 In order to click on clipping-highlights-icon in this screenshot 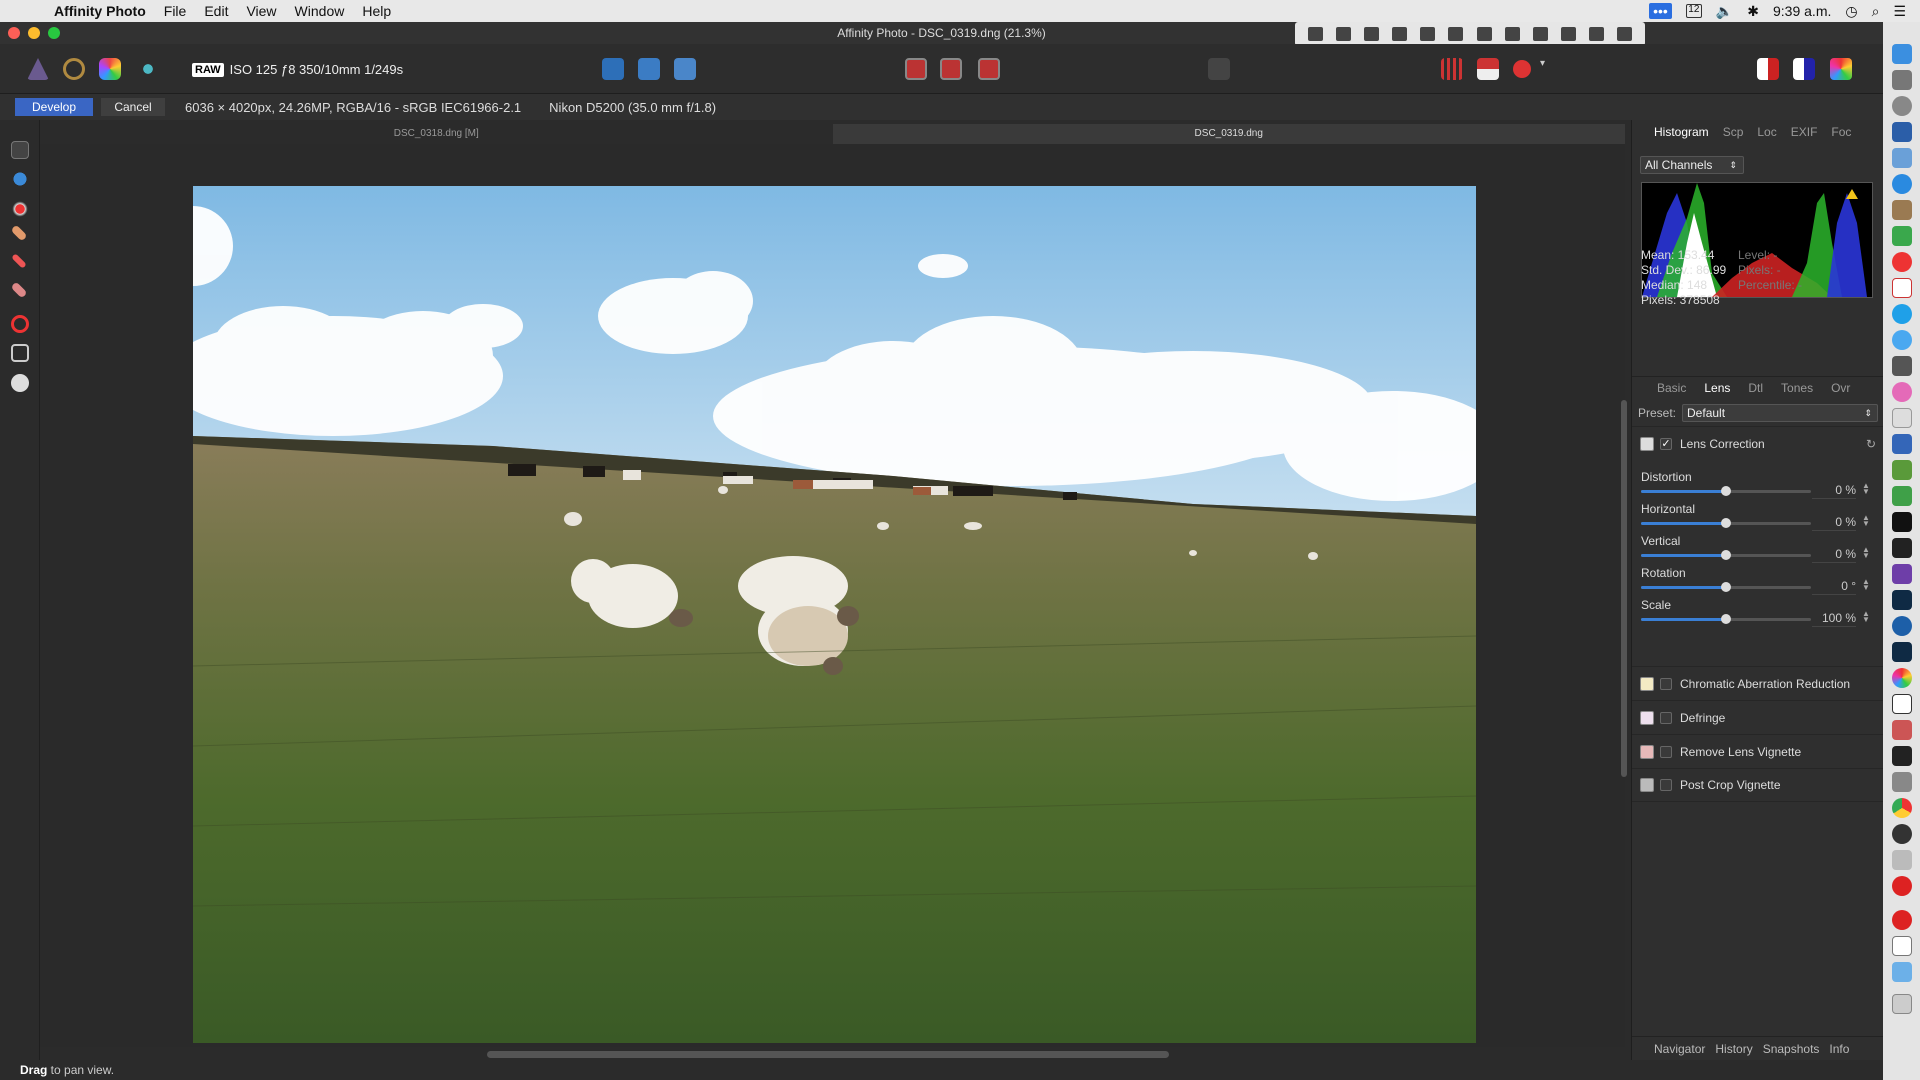, I will do `click(685, 69)`.